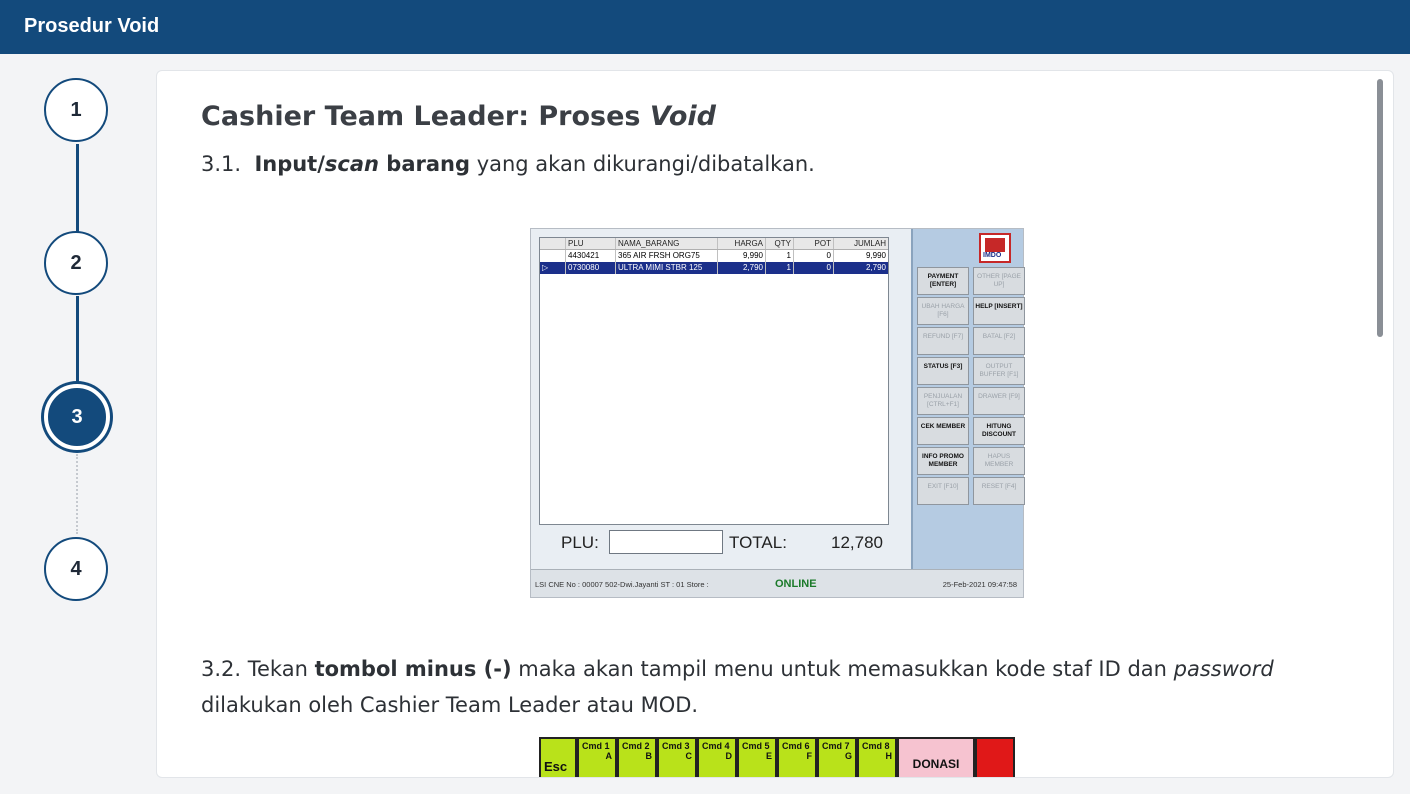  Describe the element at coordinates (729, 756) in the screenshot. I see `key-cmd-sub: D` at that location.